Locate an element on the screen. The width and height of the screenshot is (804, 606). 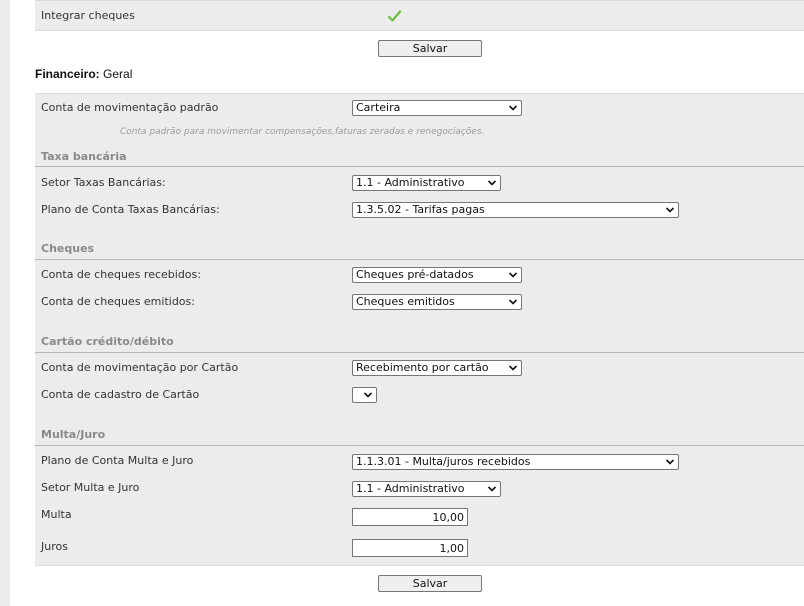
setor-taxas-value: 1.1 - Administrativo is located at coordinates (410, 182).